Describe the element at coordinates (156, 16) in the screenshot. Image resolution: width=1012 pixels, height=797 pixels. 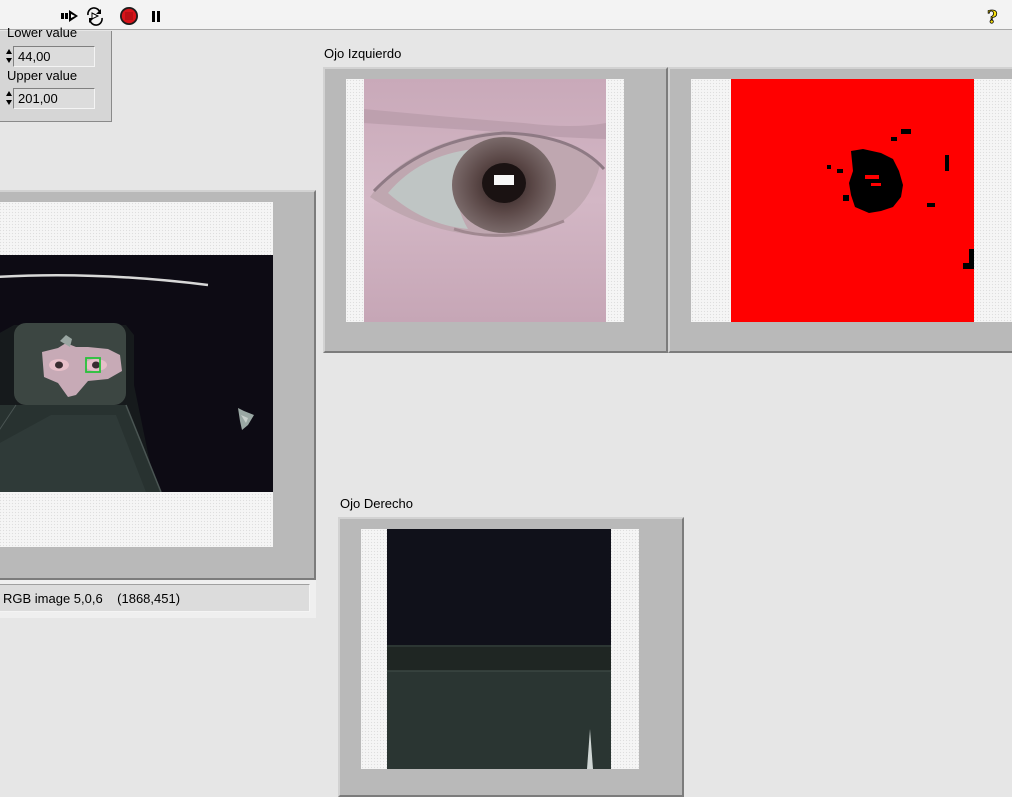
I see `pause-icon` at that location.